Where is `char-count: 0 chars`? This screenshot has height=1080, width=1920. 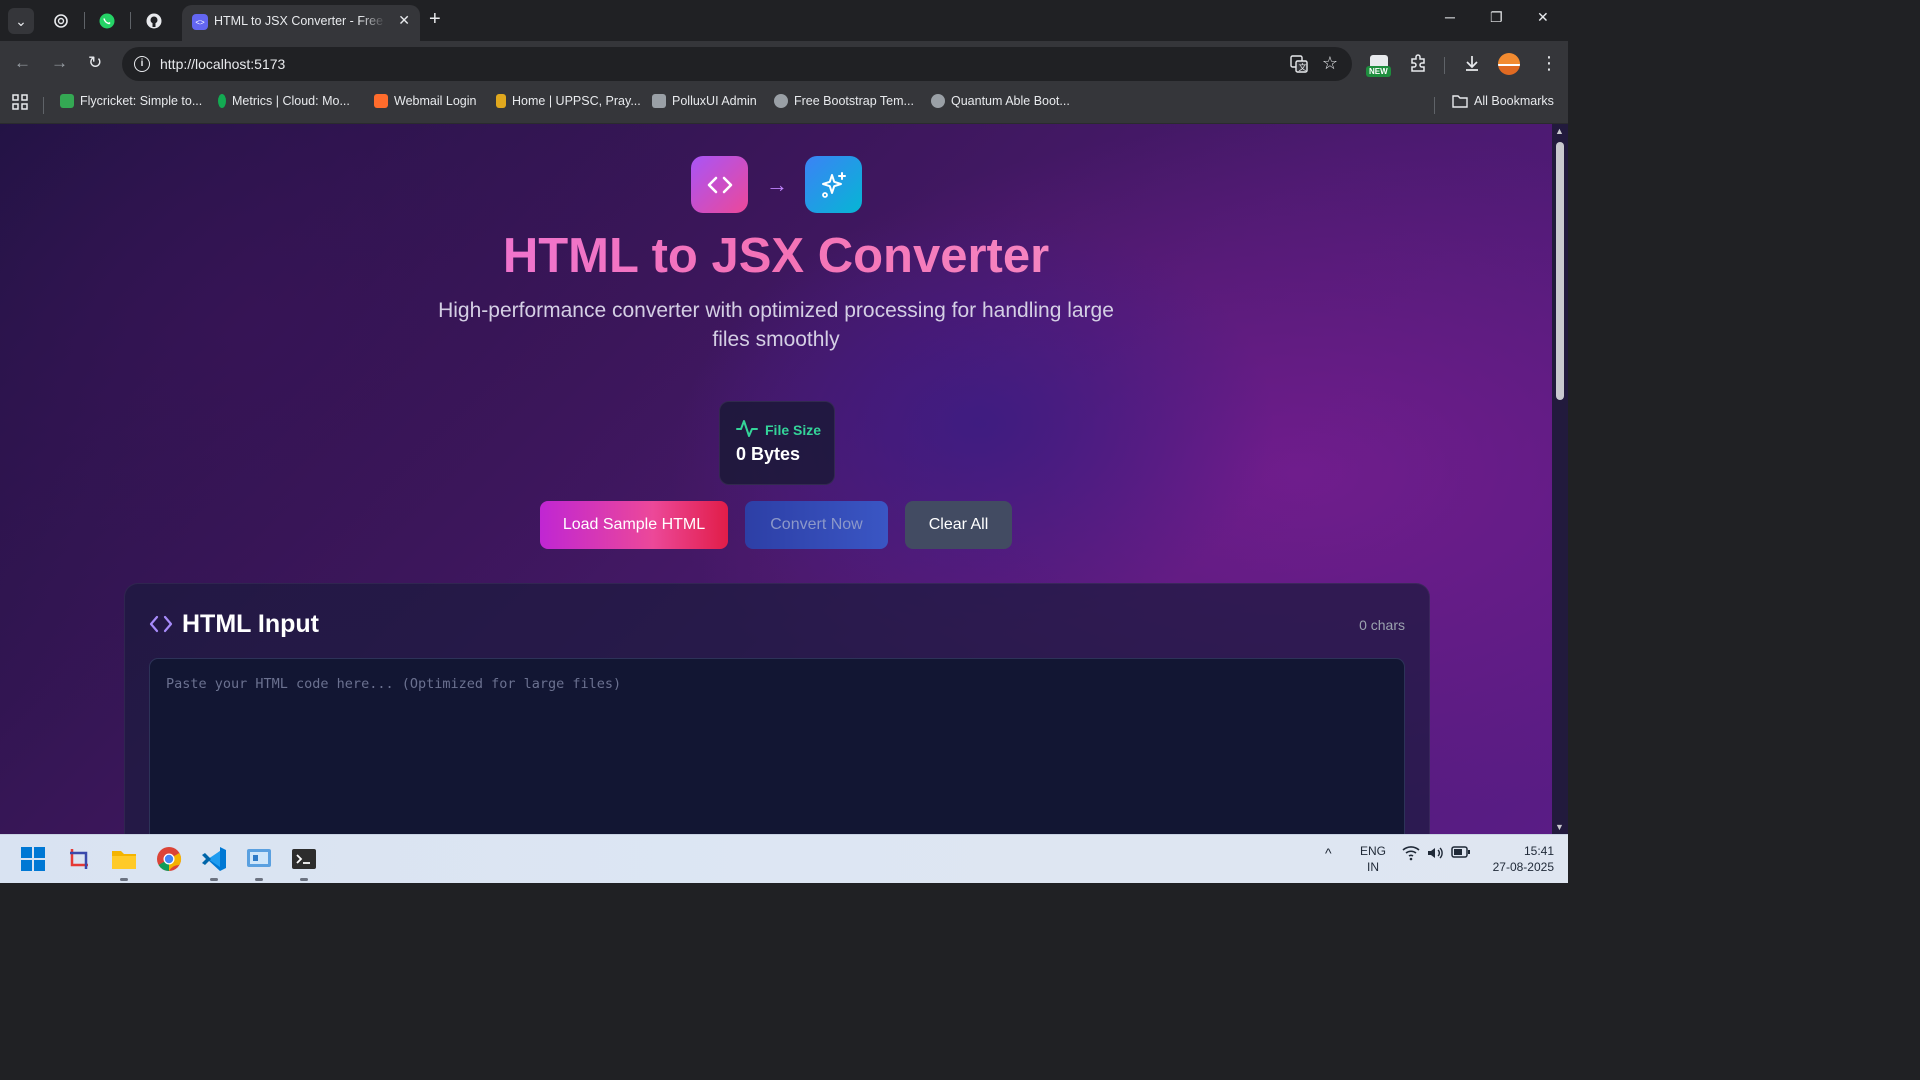
char-count: 0 chars is located at coordinates (1382, 625).